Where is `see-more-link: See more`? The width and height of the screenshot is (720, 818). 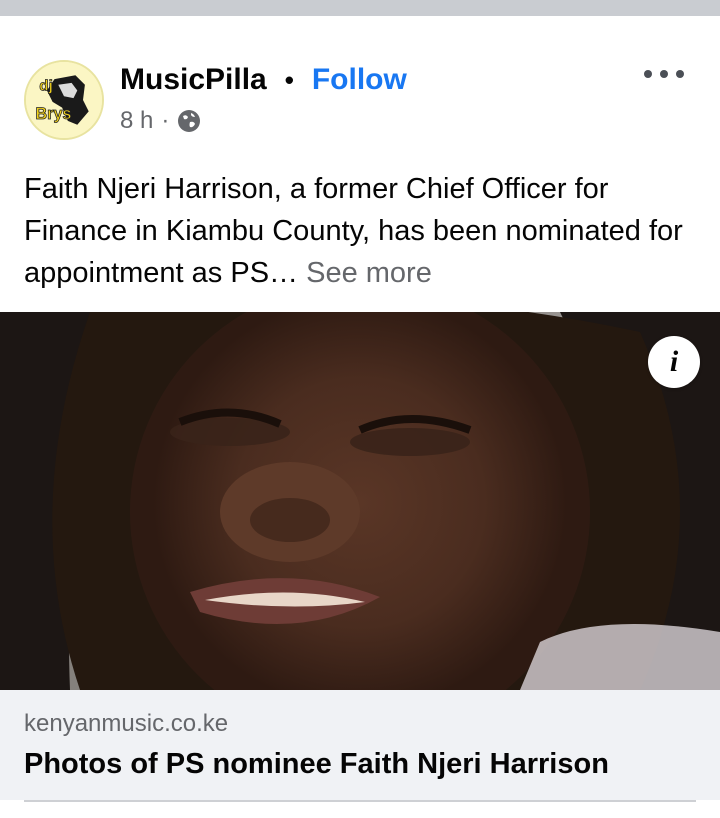
see-more-link: See more is located at coordinates (369, 273).